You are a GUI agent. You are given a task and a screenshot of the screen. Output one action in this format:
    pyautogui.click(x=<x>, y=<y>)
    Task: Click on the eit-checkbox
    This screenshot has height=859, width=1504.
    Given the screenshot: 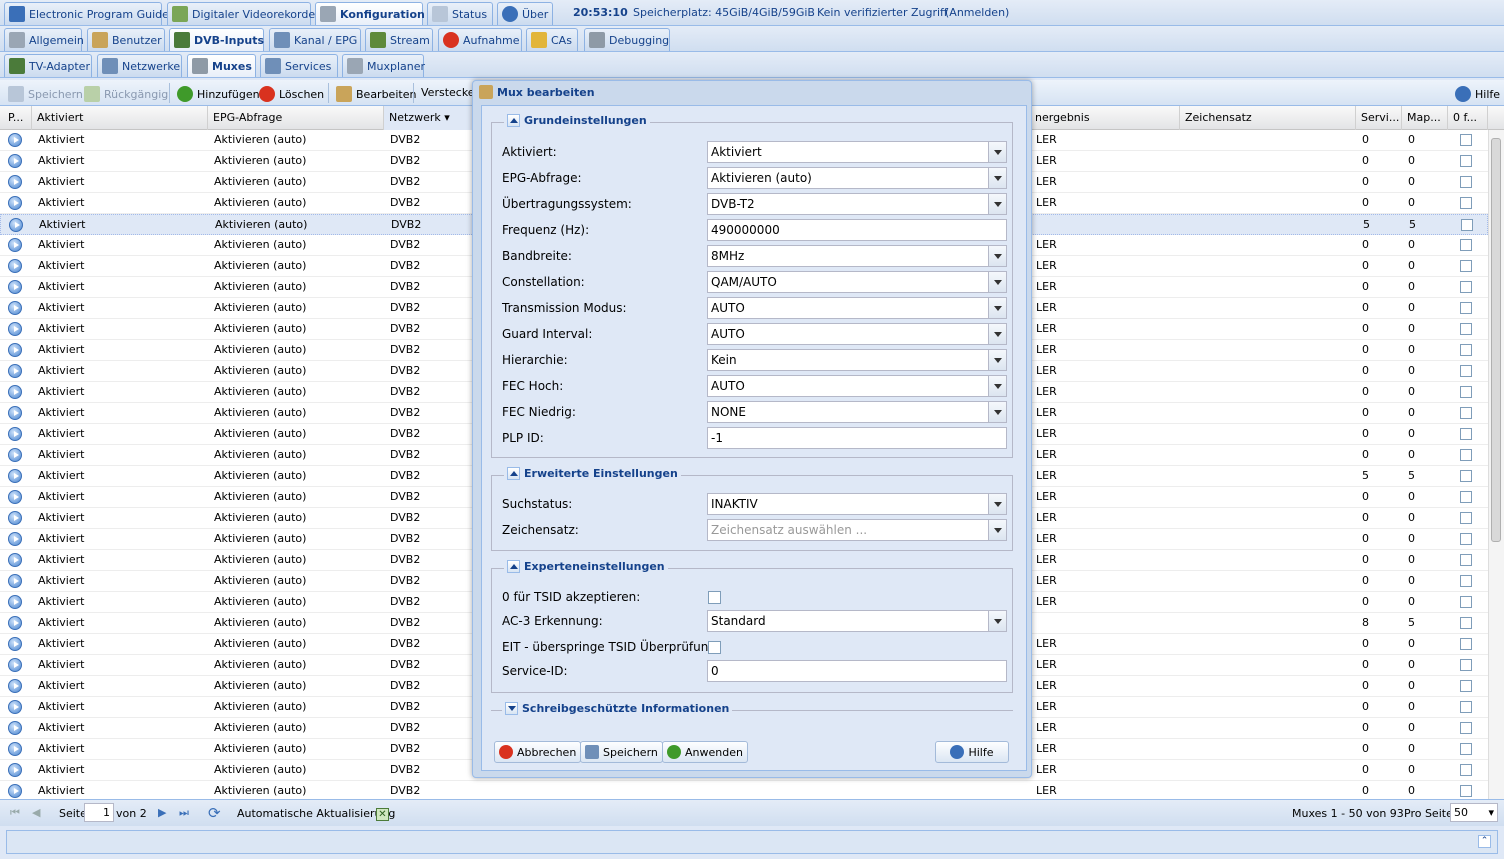 What is the action you would take?
    pyautogui.click(x=714, y=647)
    